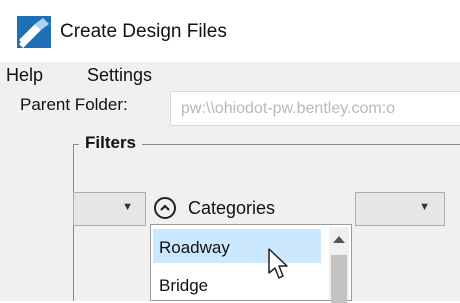  What do you see at coordinates (165, 208) in the screenshot?
I see `chevron-up-circle-icon` at bounding box center [165, 208].